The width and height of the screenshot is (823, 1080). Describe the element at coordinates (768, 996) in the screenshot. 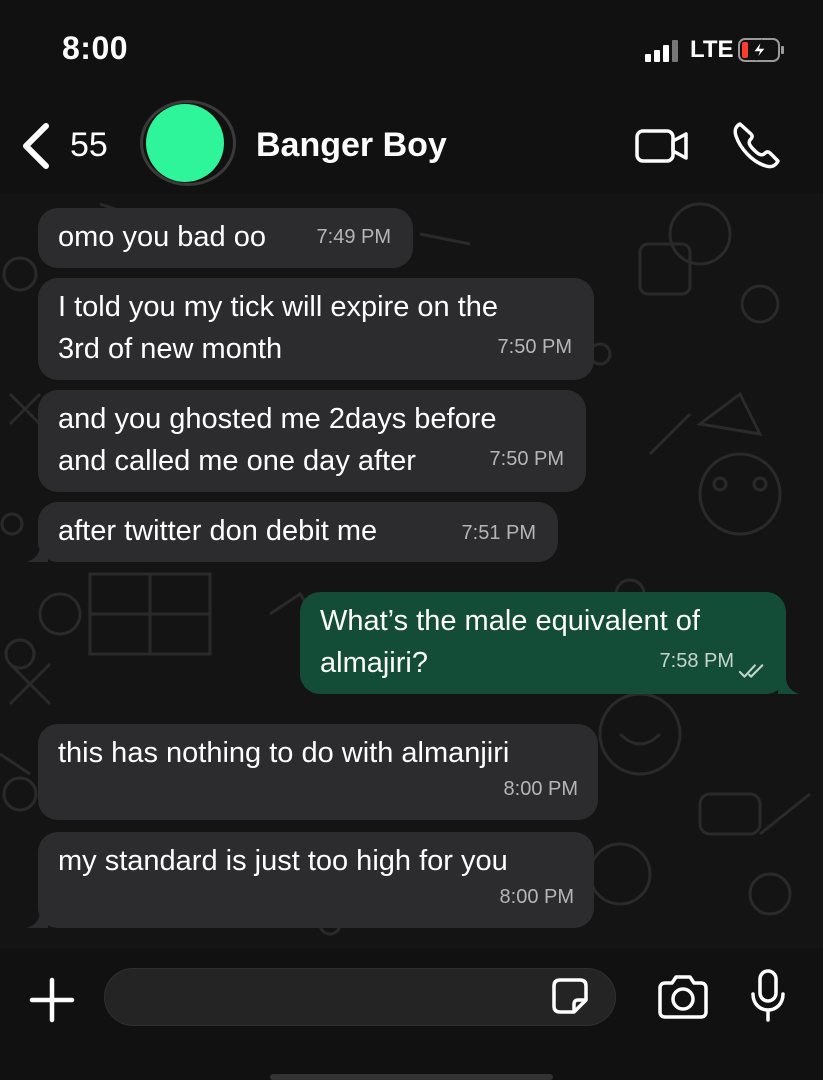

I see `microphone-icon` at that location.